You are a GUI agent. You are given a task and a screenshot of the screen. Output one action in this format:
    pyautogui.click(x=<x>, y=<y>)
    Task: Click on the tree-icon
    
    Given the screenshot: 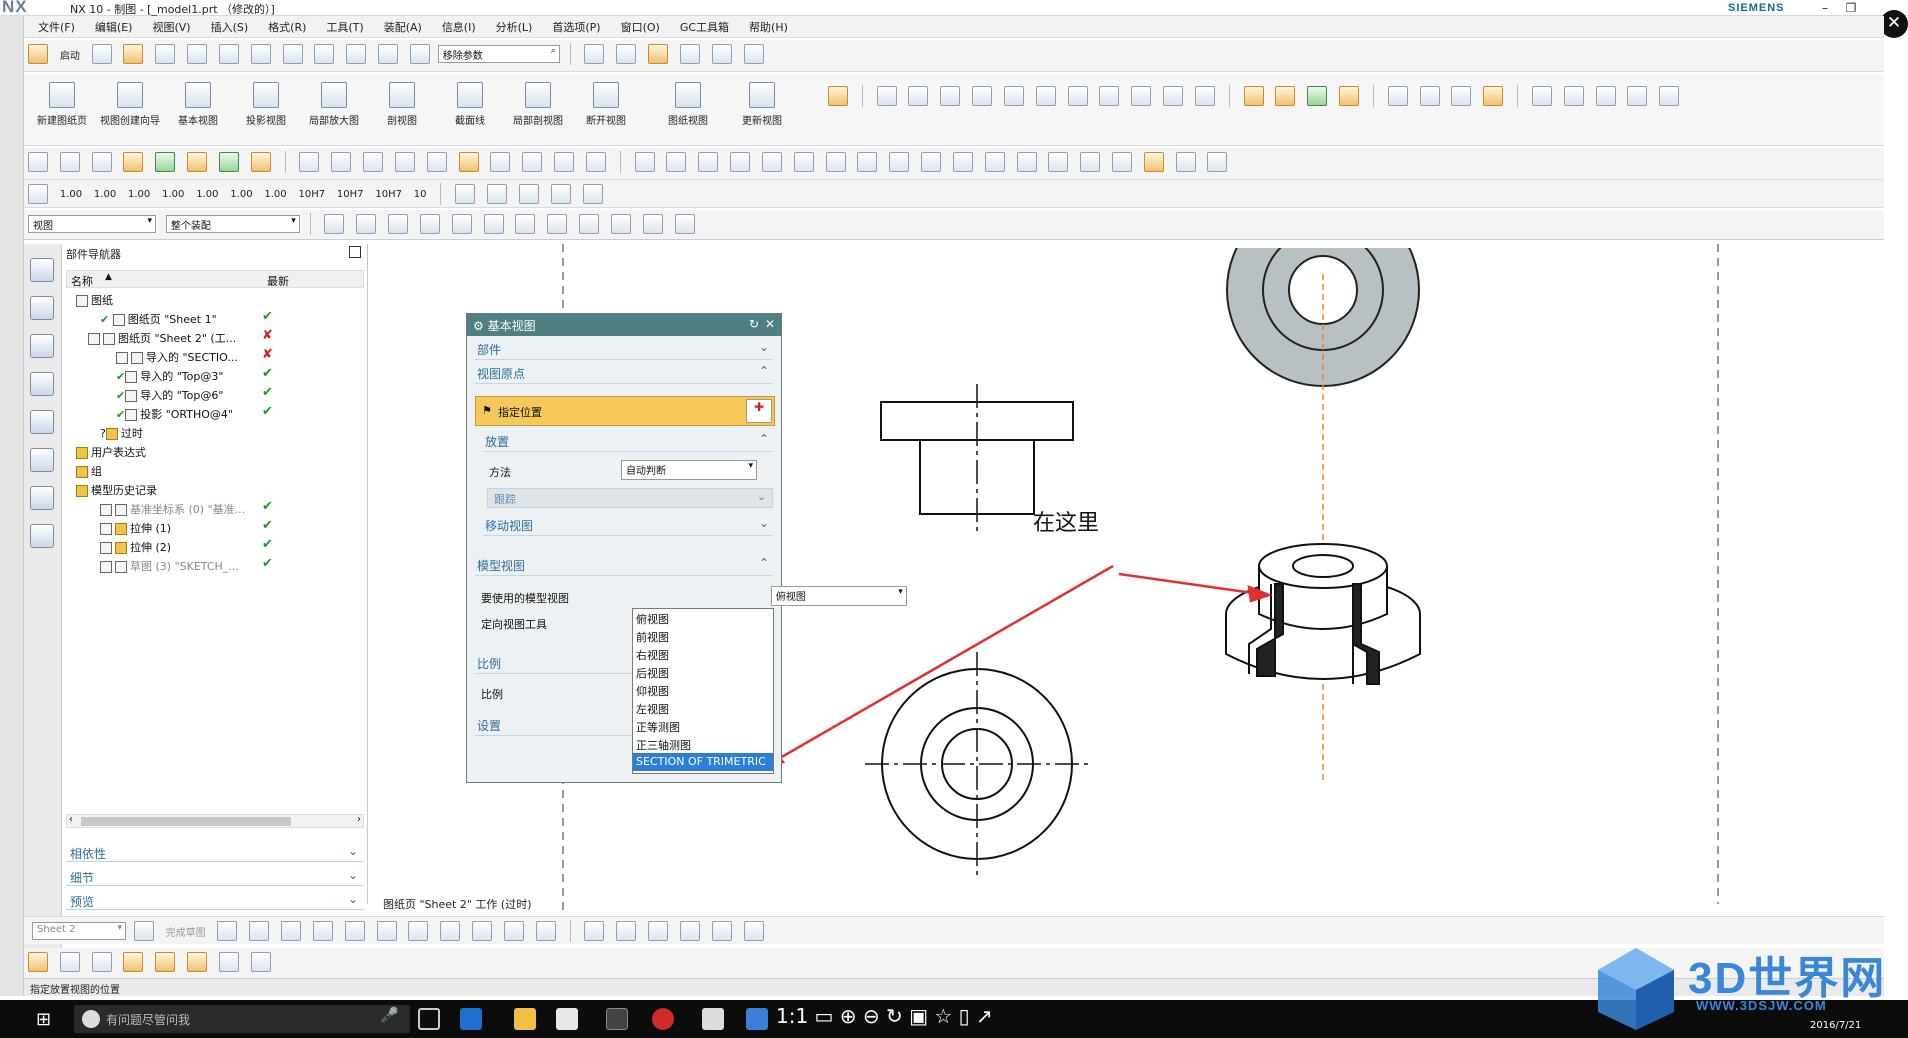 What is the action you would take?
    pyautogui.click(x=436, y=162)
    